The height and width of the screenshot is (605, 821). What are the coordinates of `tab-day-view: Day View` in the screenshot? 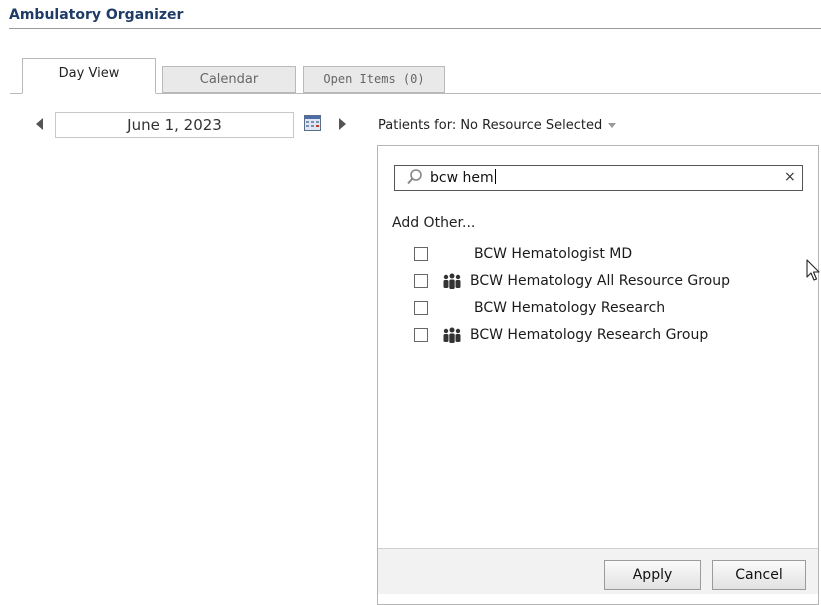 It's located at (89, 76).